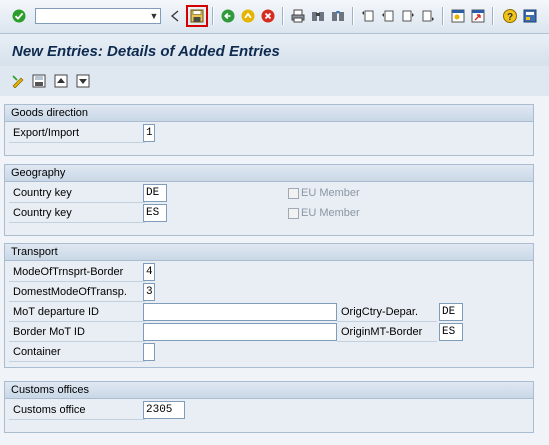 The width and height of the screenshot is (549, 445). I want to click on orig-ctry-depar-field: DE, so click(451, 312).